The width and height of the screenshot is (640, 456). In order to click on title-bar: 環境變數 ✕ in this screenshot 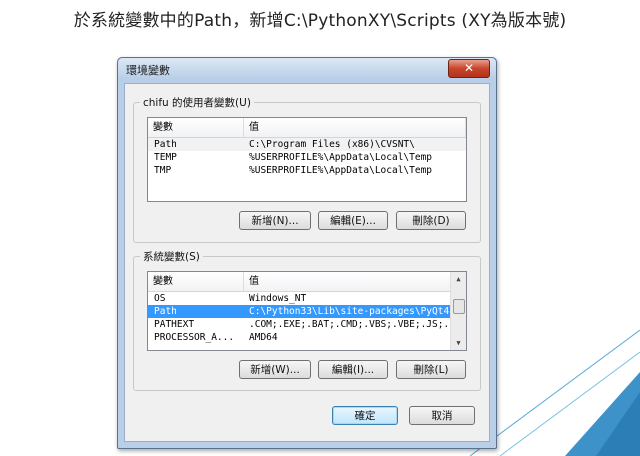, I will do `click(307, 69)`.